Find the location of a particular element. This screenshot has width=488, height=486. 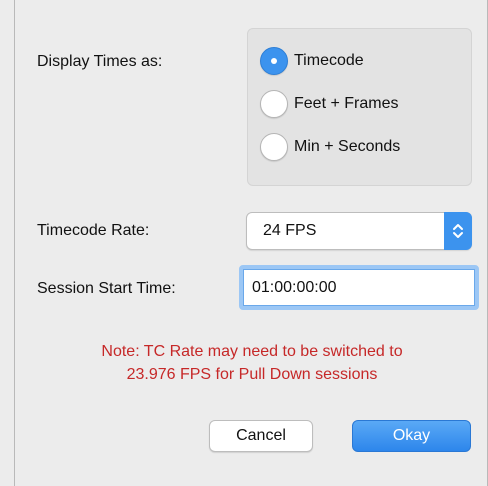

note-line-2: 23.976 FPS for Pull Down sessions is located at coordinates (252, 374).